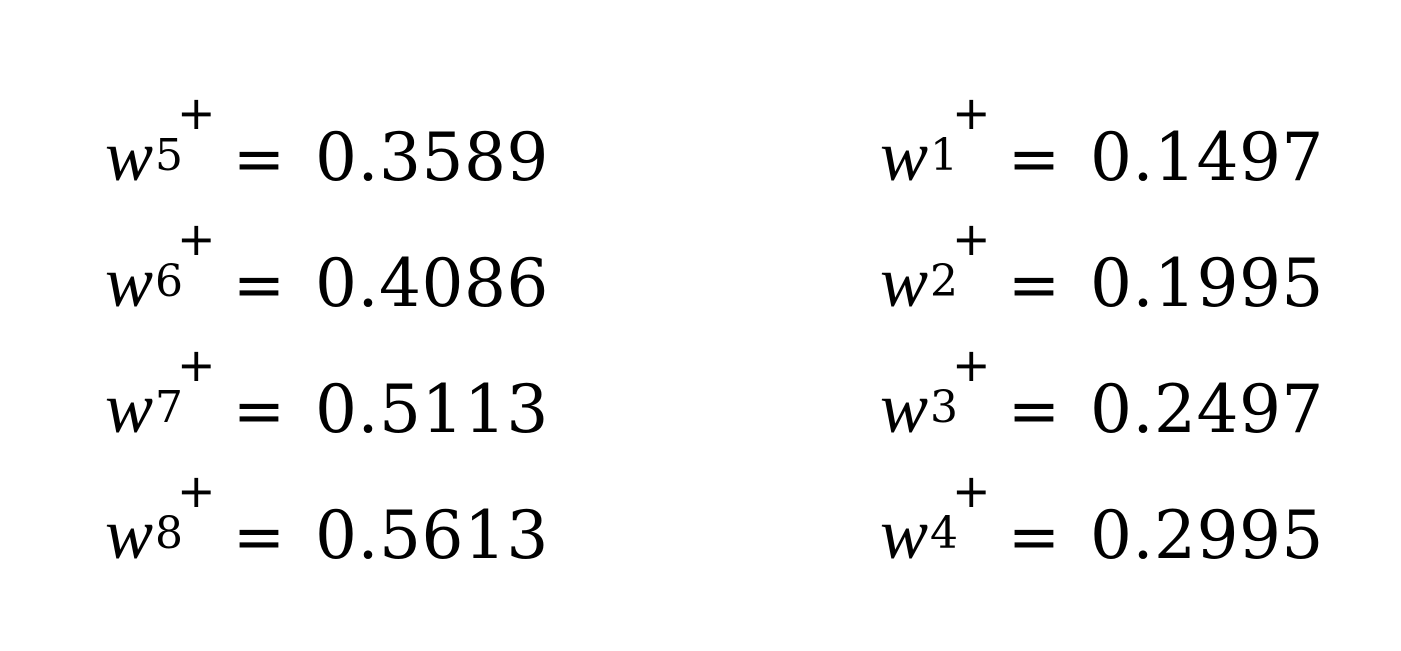 The height and width of the screenshot is (651, 1401). I want to click on weight-subscript: 3, so click(944, 407).